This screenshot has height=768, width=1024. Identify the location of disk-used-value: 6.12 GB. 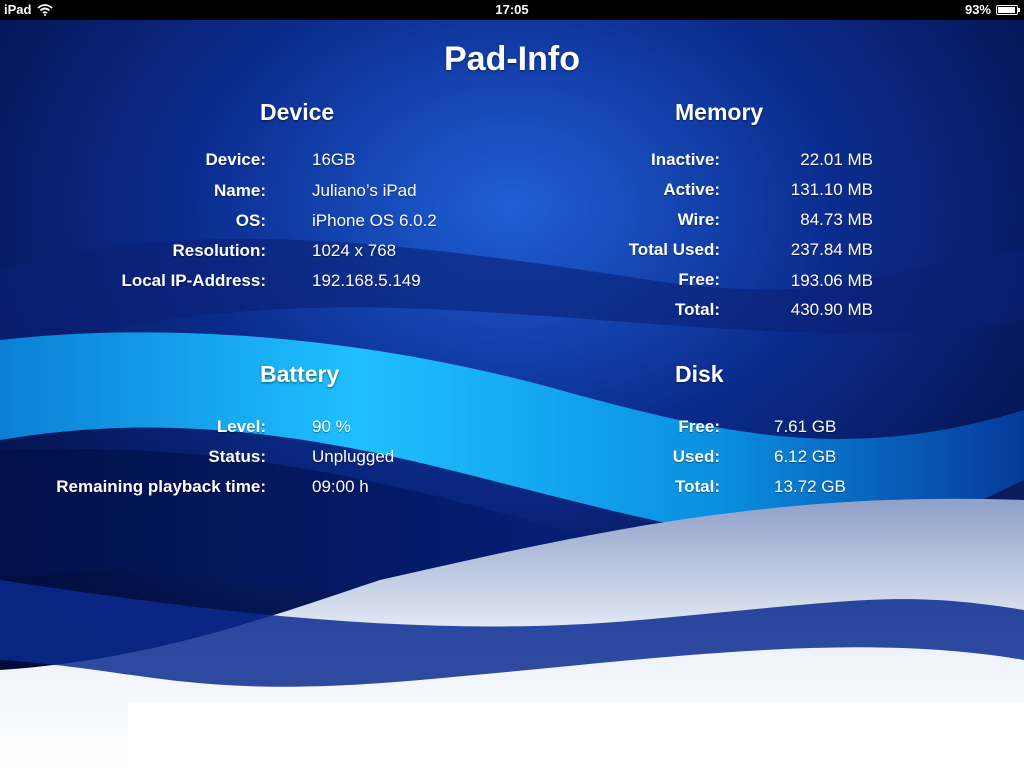
(805, 456).